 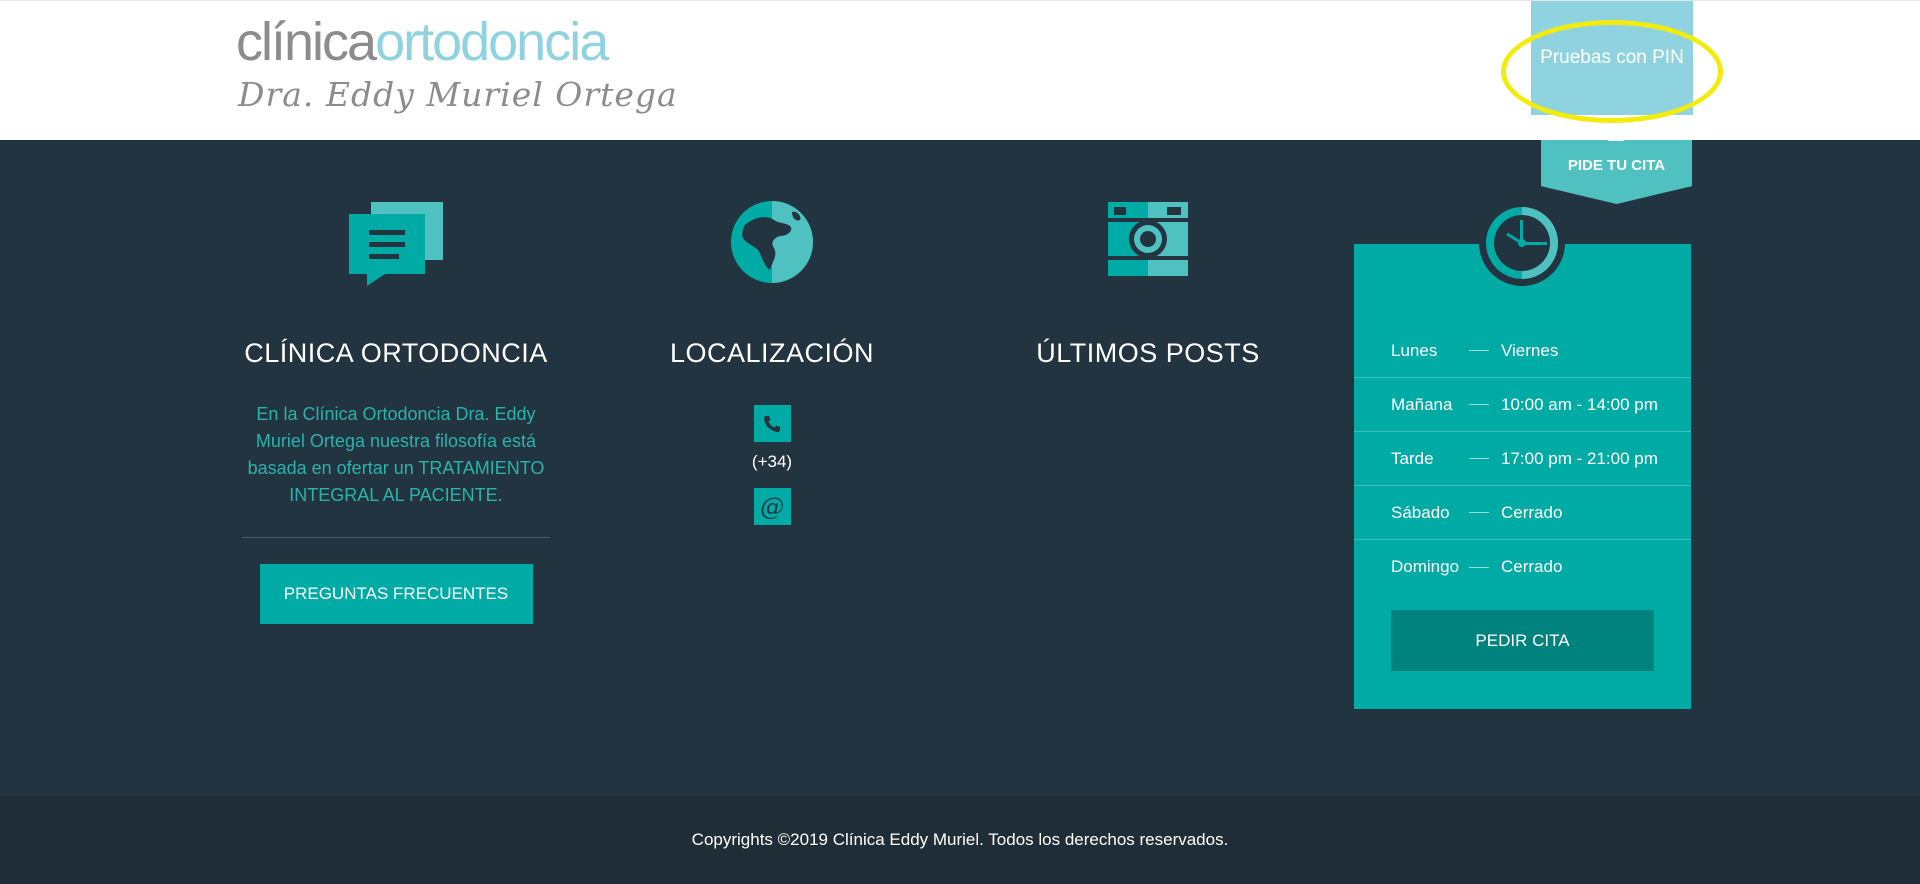 I want to click on ribbon-notch, so click(x=1616, y=137).